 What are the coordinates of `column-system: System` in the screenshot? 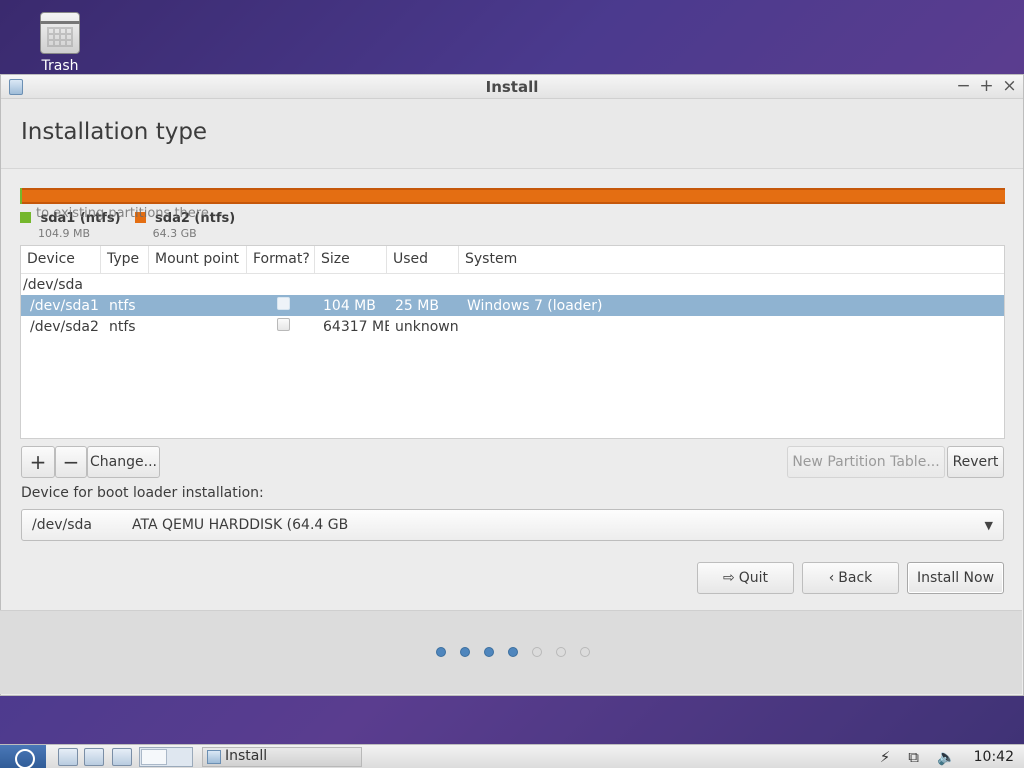 It's located at (731, 259).